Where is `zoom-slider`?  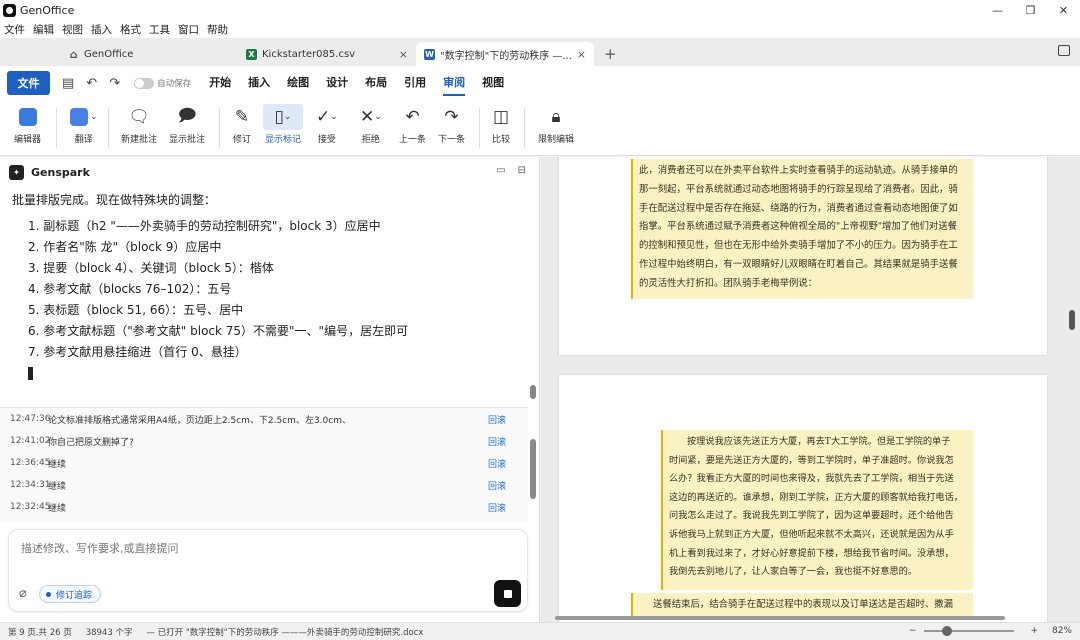 zoom-slider is located at coordinates (969, 631).